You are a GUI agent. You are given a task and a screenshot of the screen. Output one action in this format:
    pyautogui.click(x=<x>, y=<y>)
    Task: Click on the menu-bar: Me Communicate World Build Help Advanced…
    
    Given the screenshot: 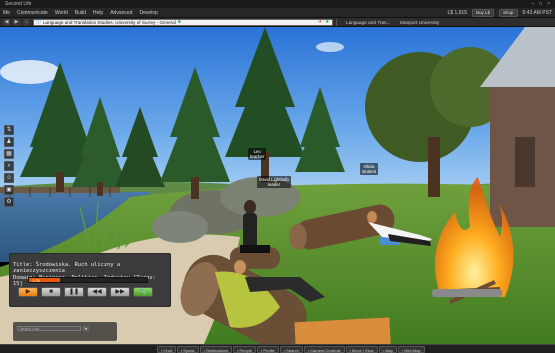 What is the action you would take?
    pyautogui.click(x=277, y=13)
    